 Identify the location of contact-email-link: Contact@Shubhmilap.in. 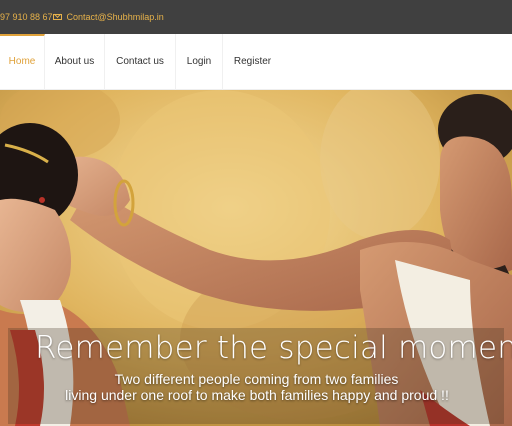
(108, 17).